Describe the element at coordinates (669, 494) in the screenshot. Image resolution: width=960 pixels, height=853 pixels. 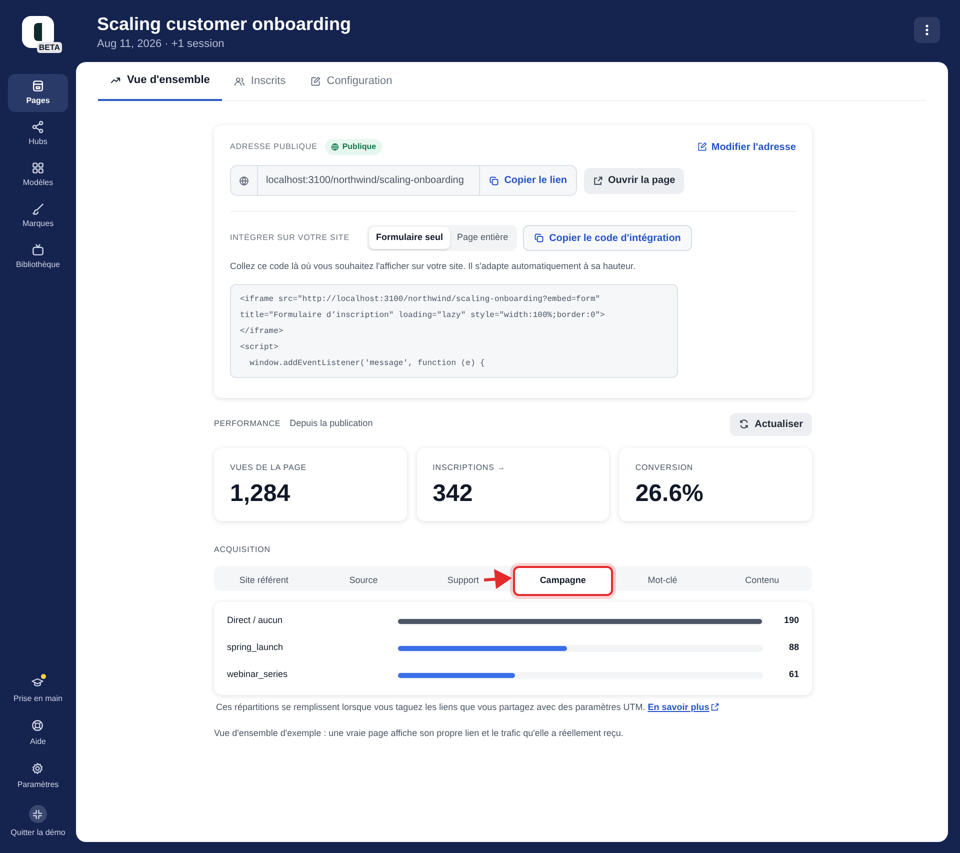
I see `stat-value: 26.6%` at that location.